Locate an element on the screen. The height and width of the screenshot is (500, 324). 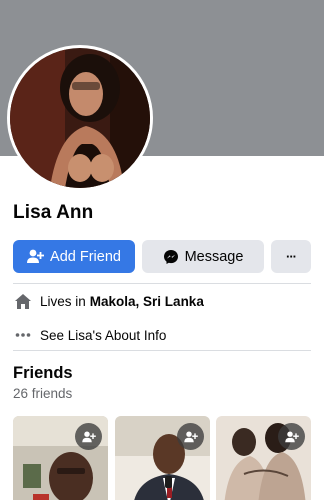
lives-in-row: Lives in Makola, Sri Lanka is located at coordinates (162, 301).